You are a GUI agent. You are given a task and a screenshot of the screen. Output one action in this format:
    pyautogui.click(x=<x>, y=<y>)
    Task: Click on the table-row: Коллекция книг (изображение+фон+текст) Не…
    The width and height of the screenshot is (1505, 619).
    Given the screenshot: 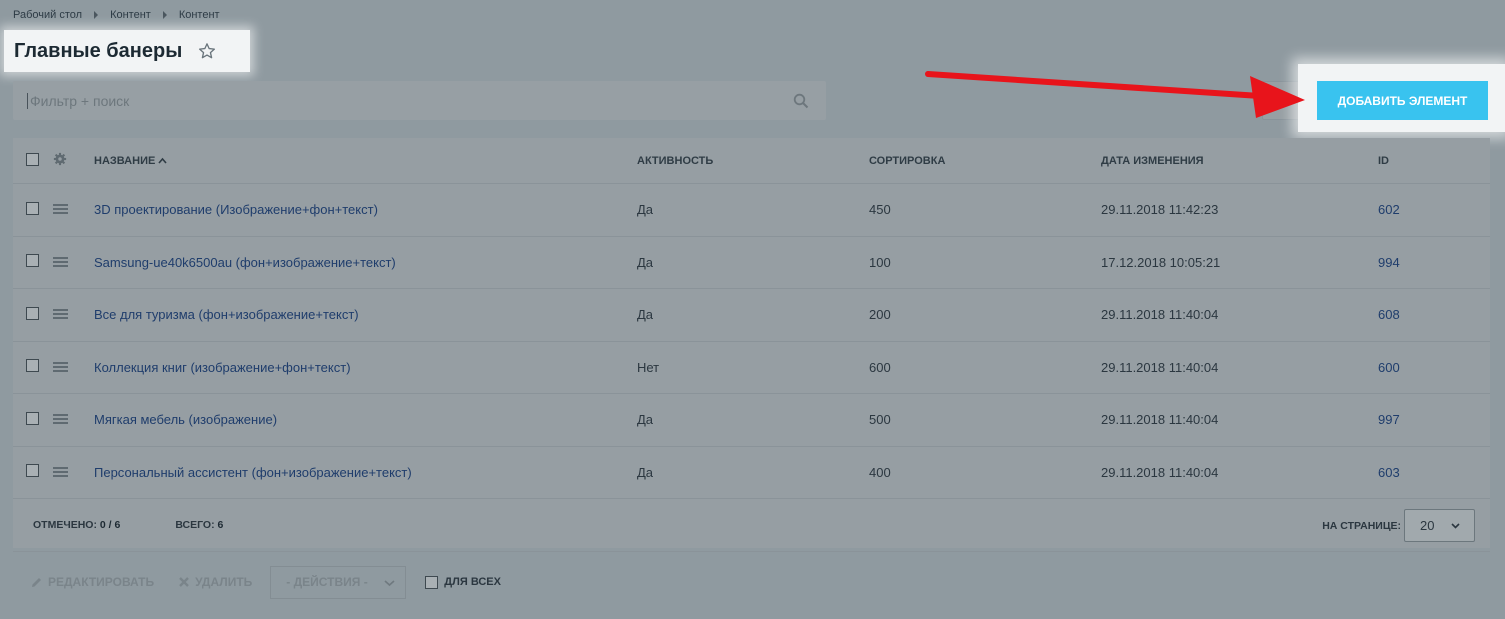 What is the action you would take?
    pyautogui.click(x=751, y=368)
    